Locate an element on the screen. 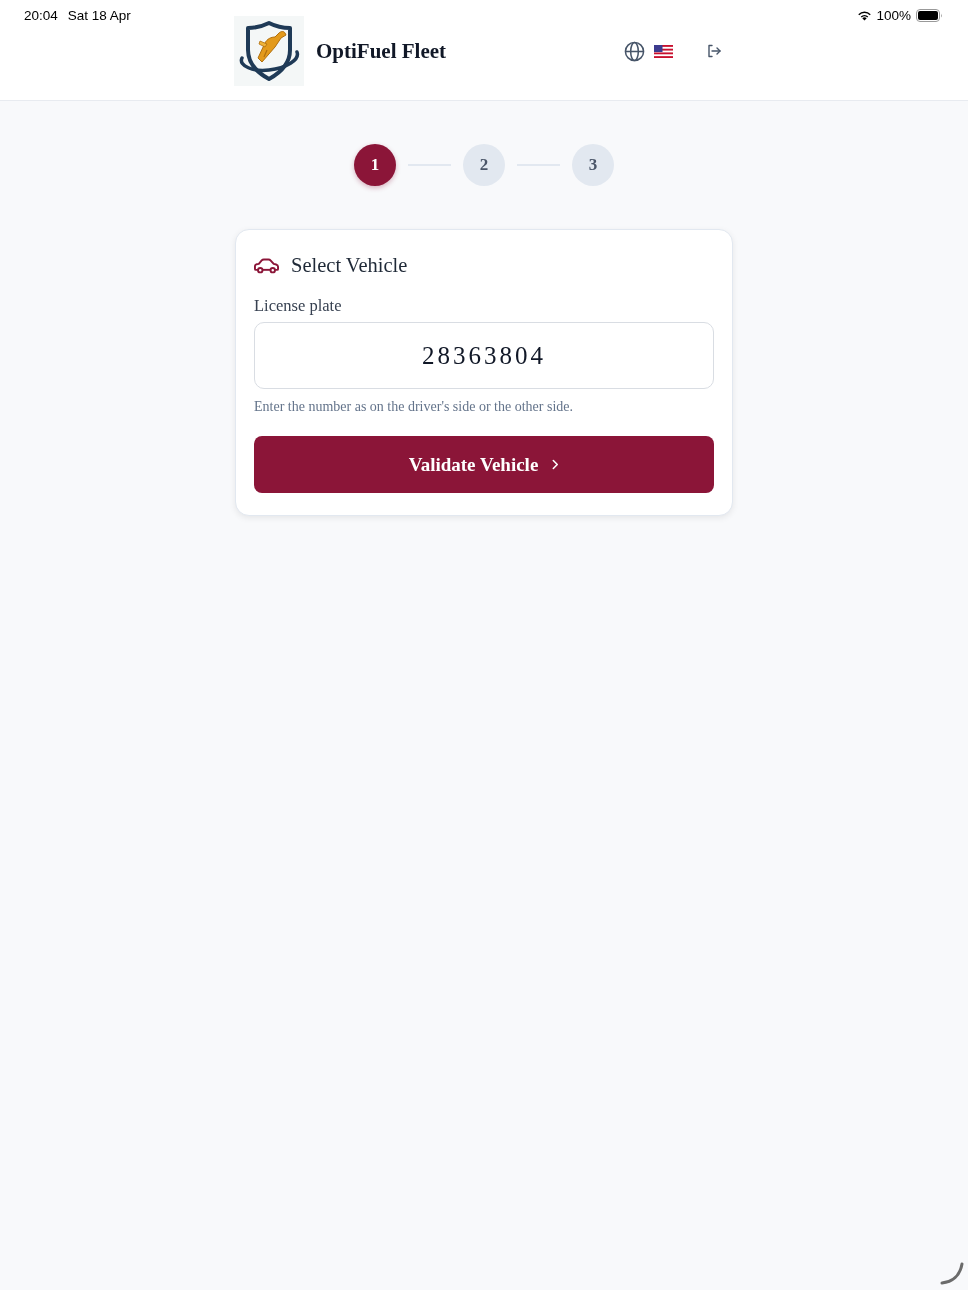 This screenshot has width=968, height=1290. corner-arc-icon is located at coordinates (952, 1273).